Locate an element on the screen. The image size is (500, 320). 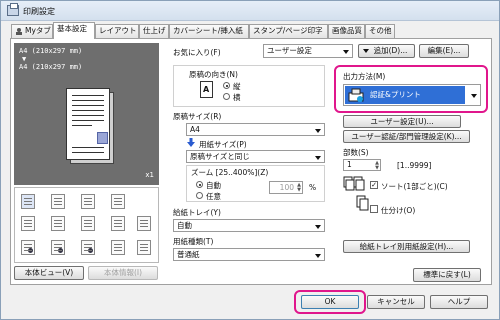
image-placeholder-icon is located at coordinates (102, 138).